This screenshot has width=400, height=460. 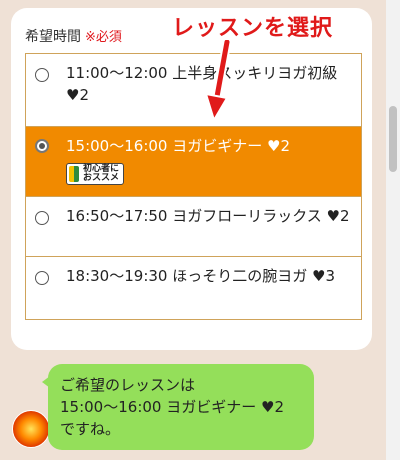 What do you see at coordinates (42, 146) in the screenshot?
I see `radio-button-selected` at bounding box center [42, 146].